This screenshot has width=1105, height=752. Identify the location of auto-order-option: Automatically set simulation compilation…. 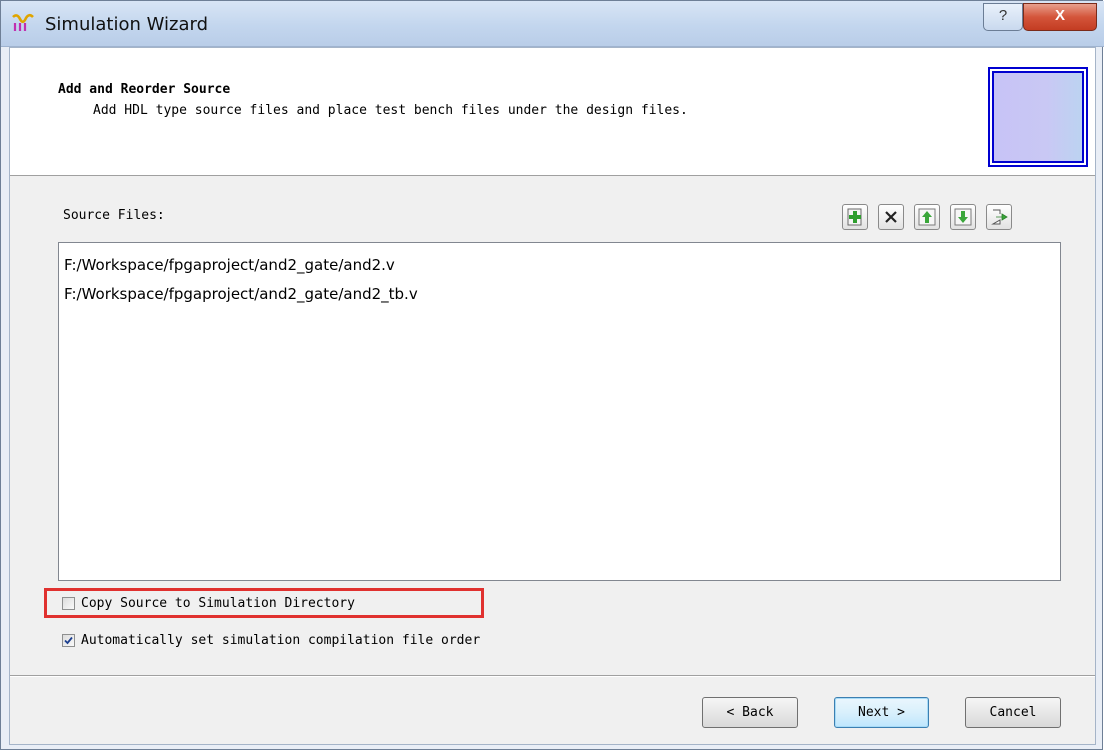
(338, 642).